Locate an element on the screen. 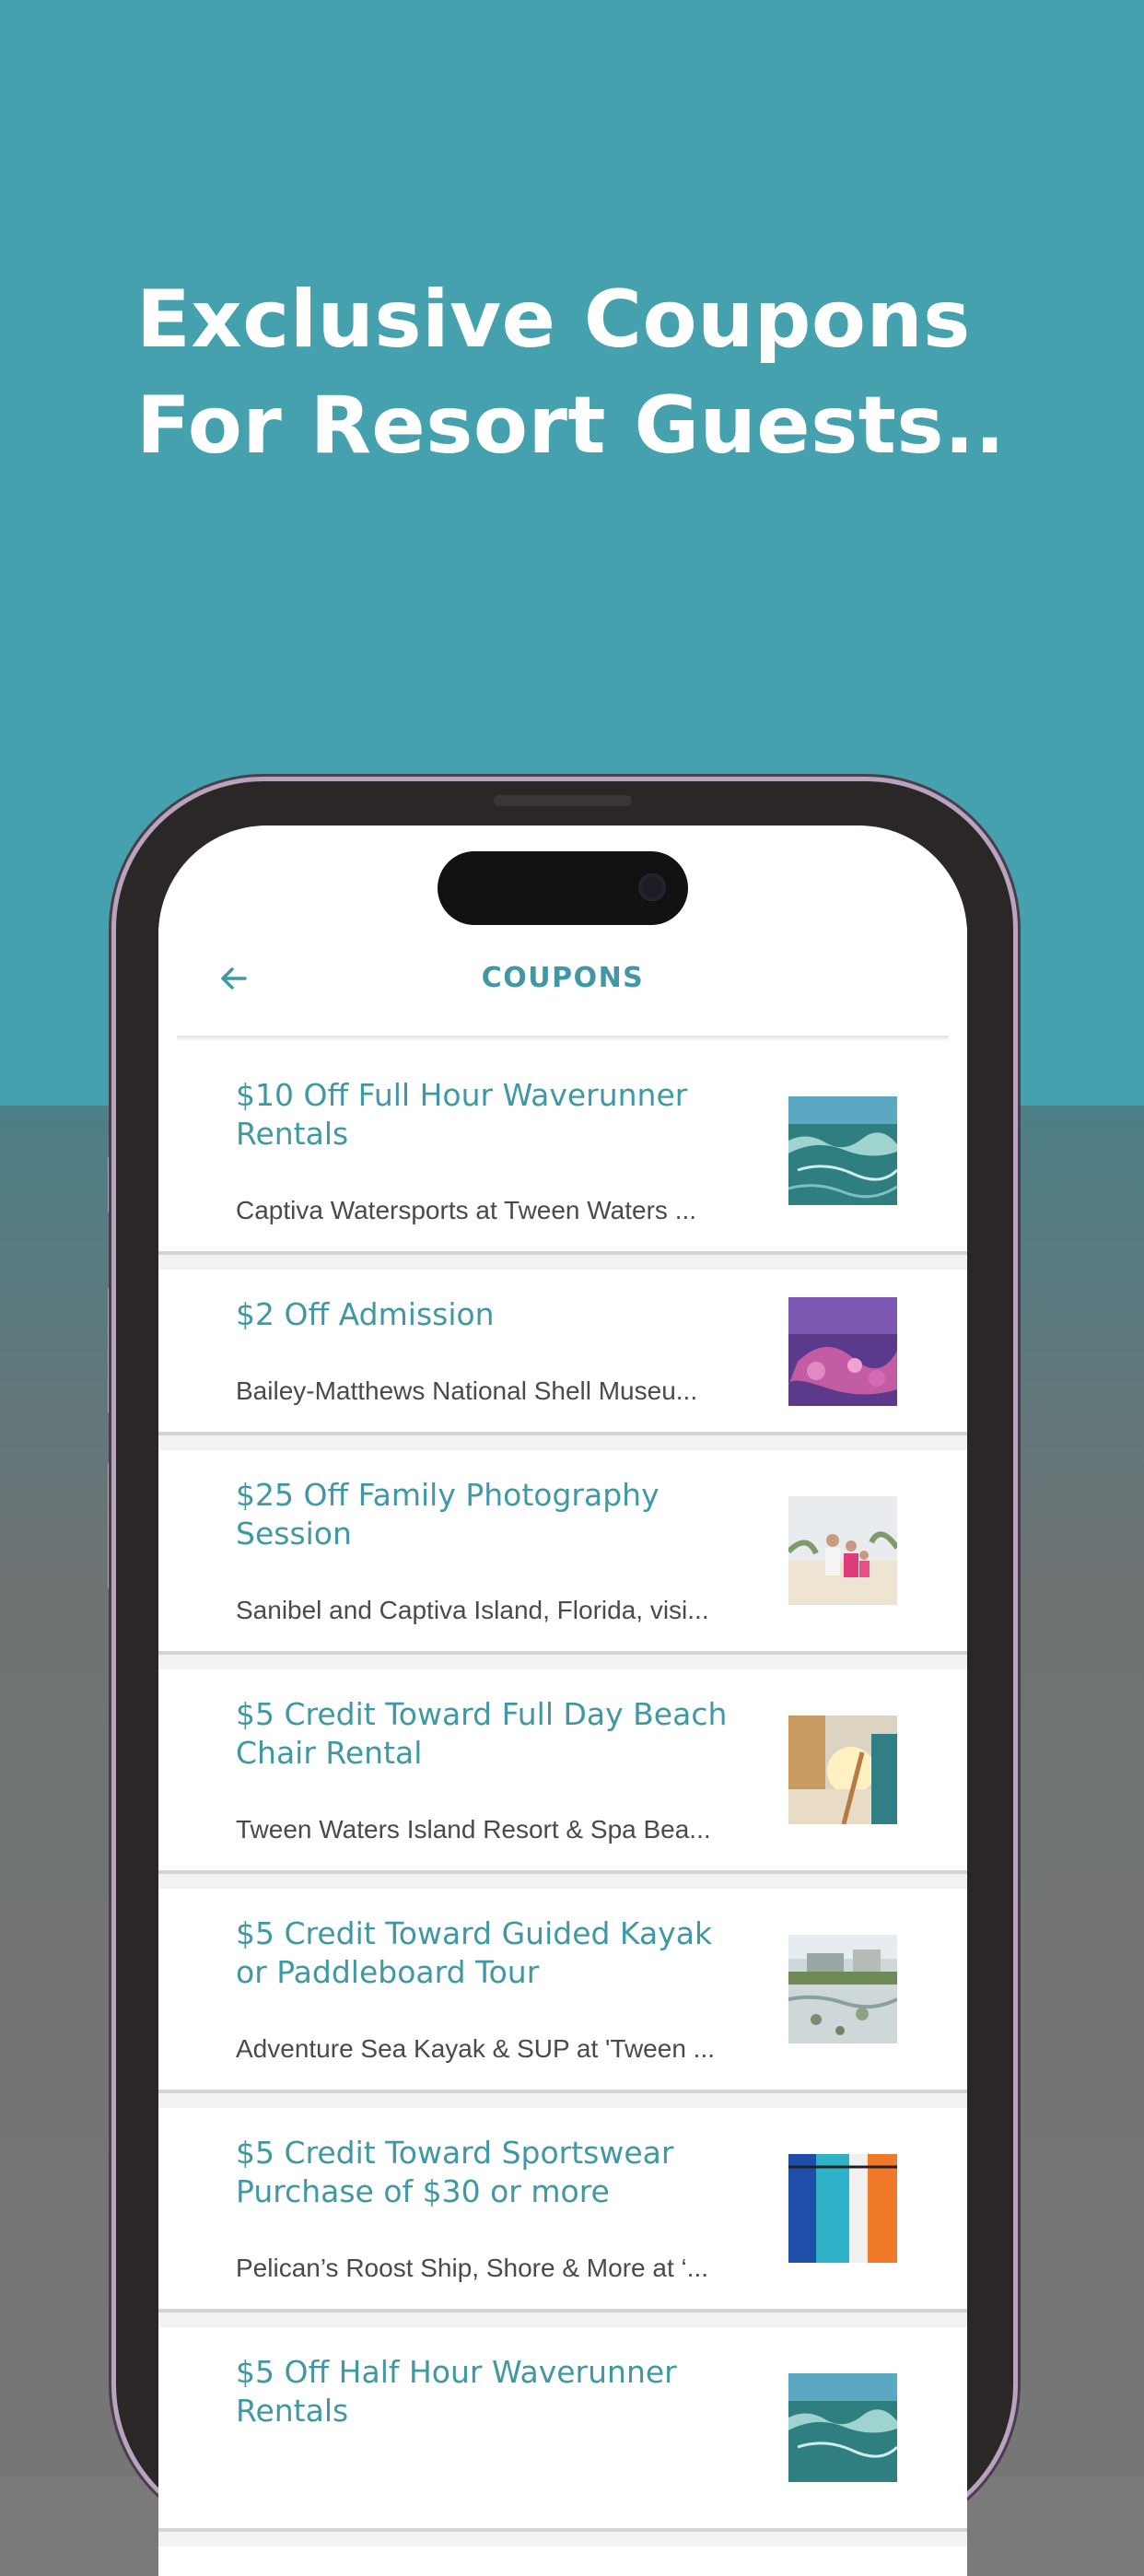  headline-line-2: For Resort Guests.. is located at coordinates (571, 426).